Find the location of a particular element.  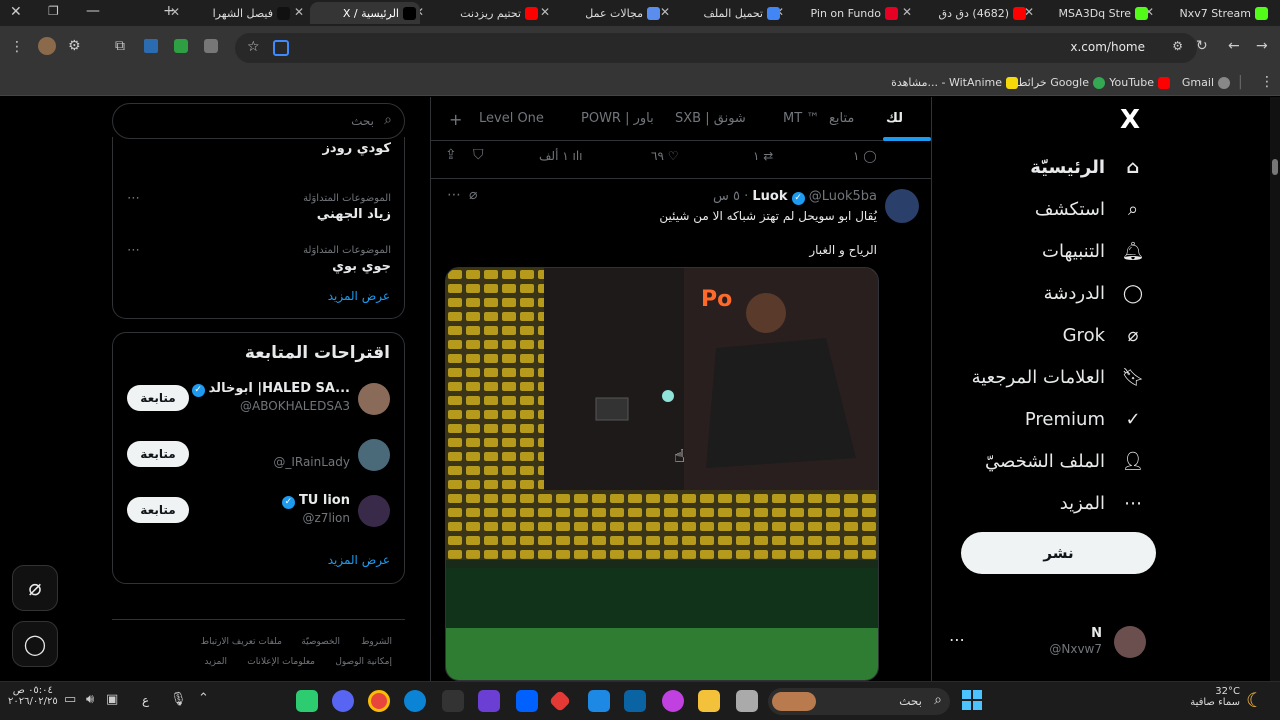

bookmark-google-maps: خرائط Google is located at coordinates (1061, 82).